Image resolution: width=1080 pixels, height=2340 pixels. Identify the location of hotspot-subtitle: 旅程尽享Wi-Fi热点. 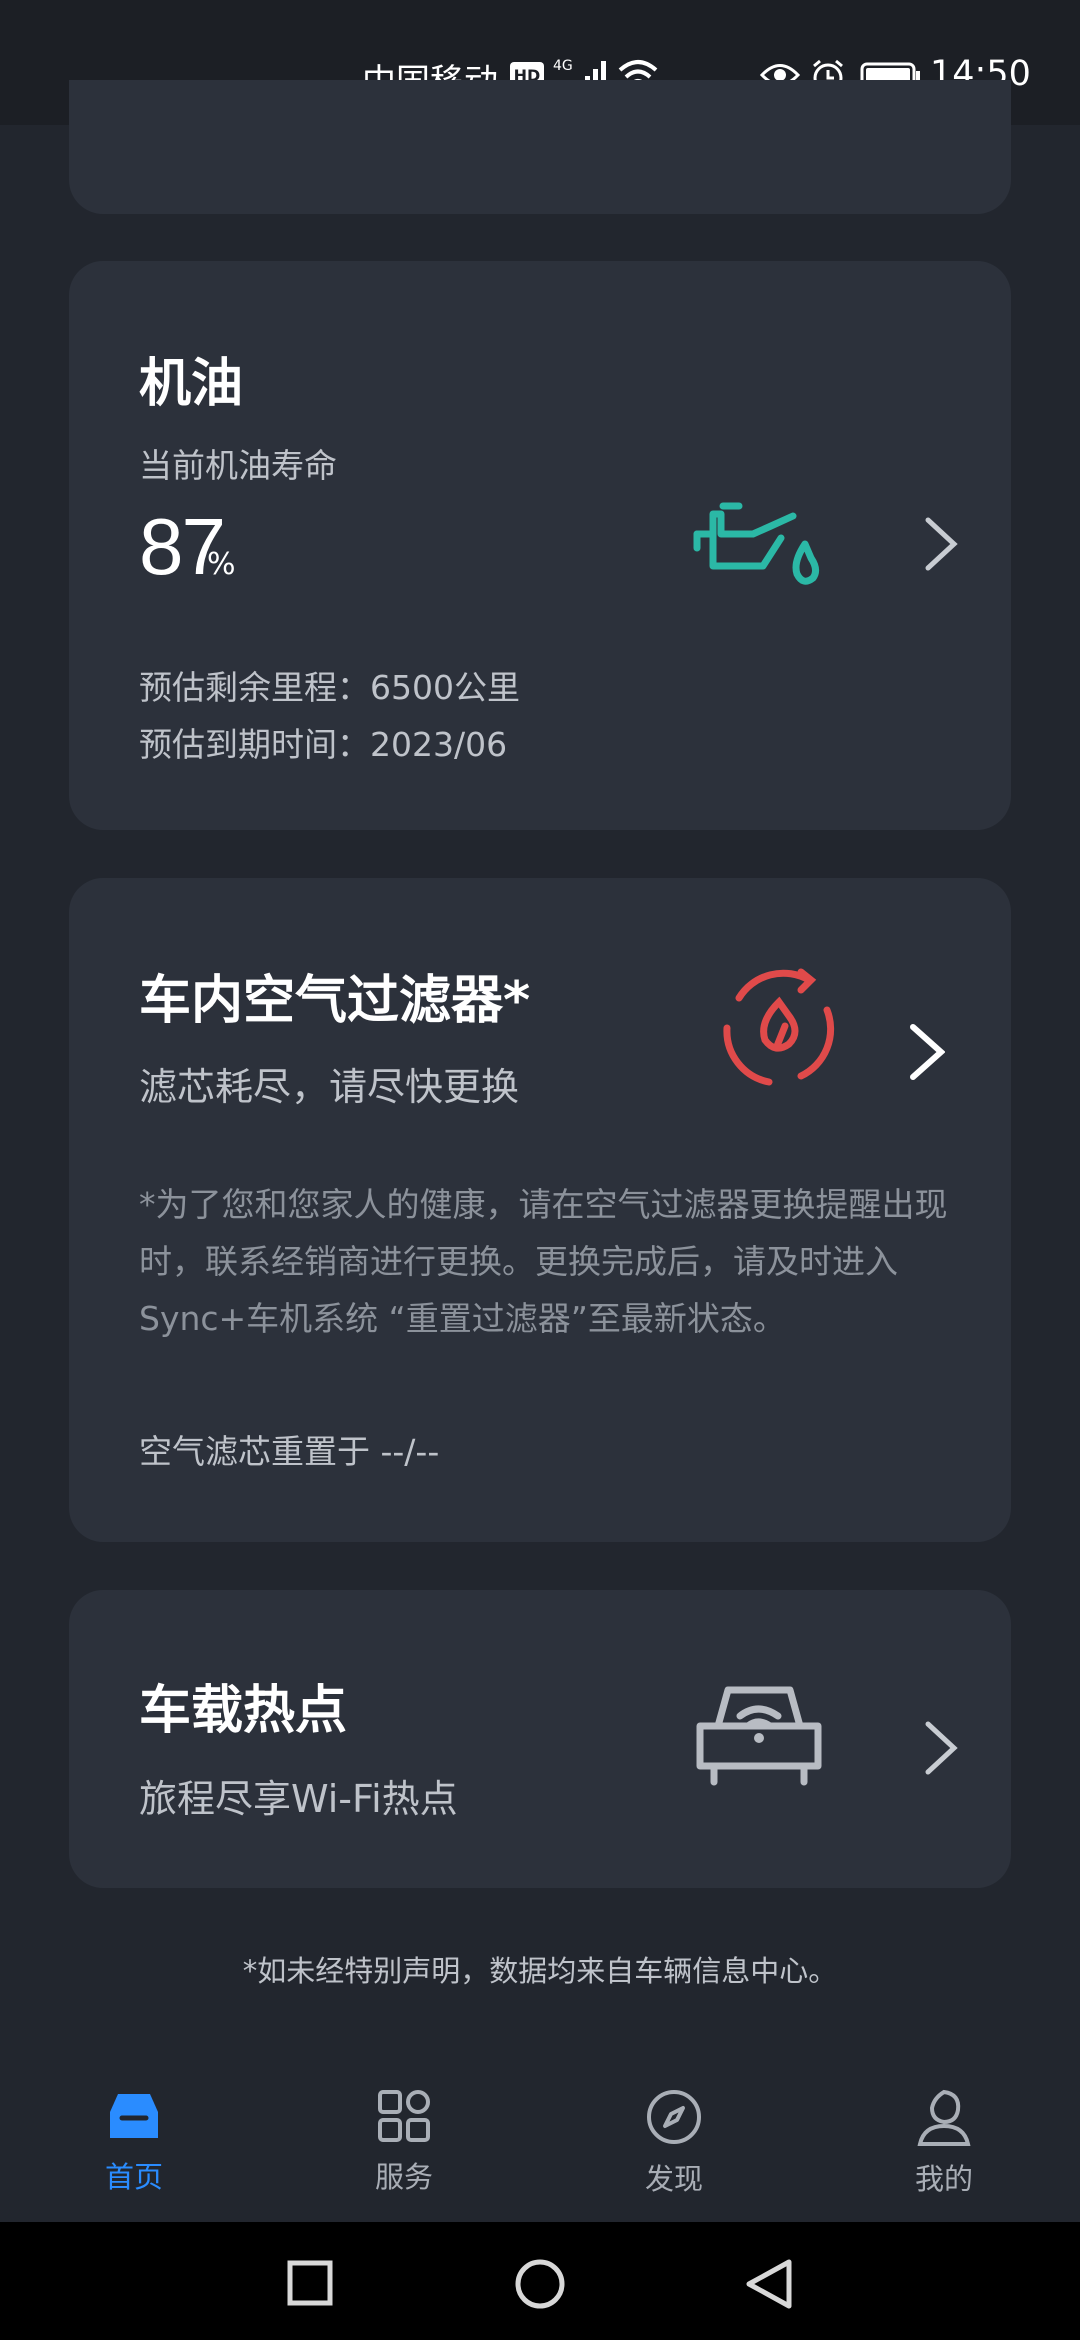
(298, 1799).